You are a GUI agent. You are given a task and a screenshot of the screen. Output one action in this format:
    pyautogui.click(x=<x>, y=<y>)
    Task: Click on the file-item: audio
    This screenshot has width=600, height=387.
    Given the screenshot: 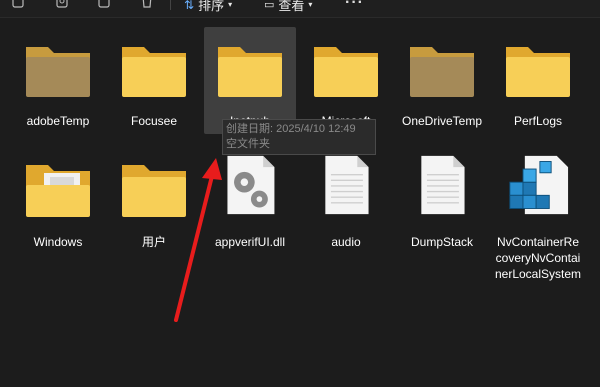 What is the action you would take?
    pyautogui.click(x=346, y=205)
    